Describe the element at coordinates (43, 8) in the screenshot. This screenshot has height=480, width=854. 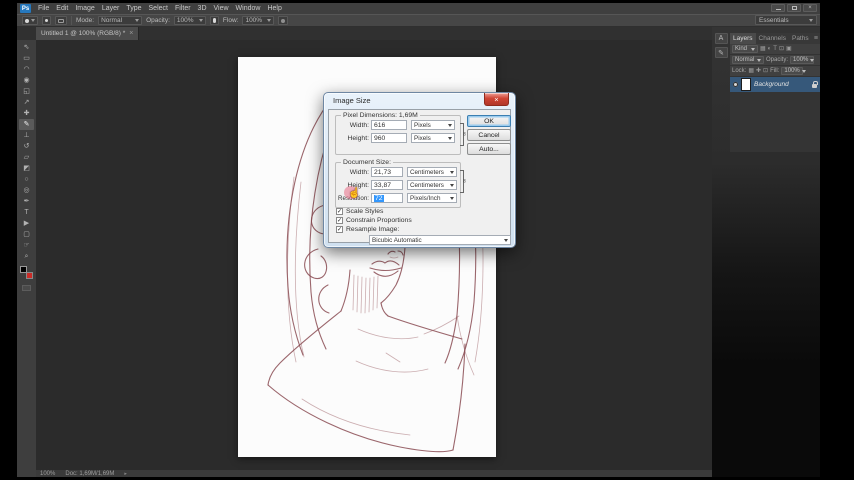
I see `menu-file: File` at that location.